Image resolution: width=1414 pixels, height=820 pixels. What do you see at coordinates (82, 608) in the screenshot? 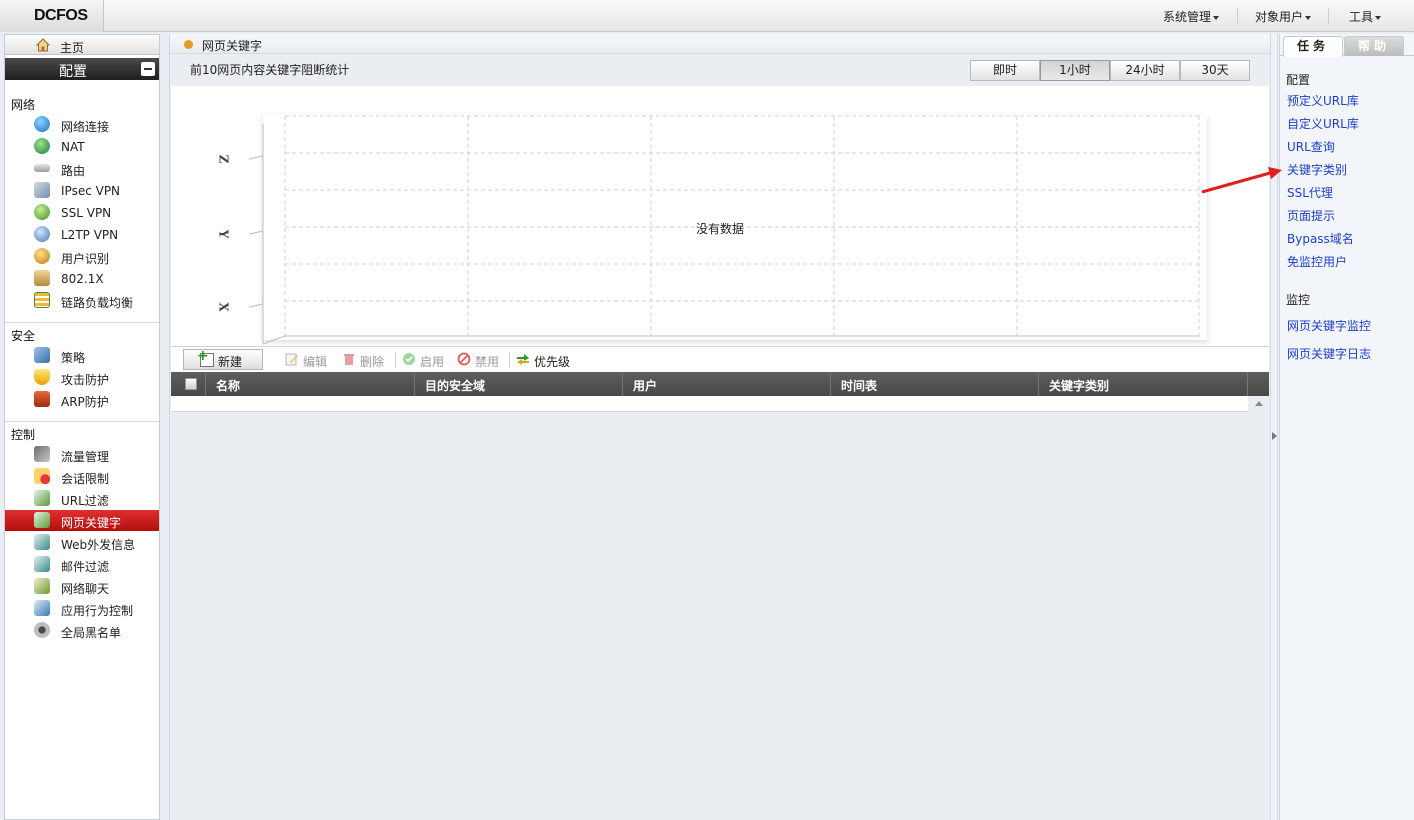
I see `nav-app-control: 应用行为控制` at bounding box center [82, 608].